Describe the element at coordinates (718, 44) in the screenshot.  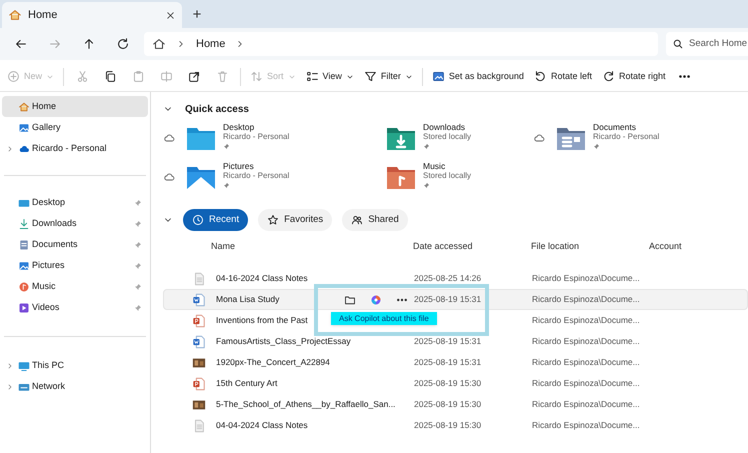
I see `search-field: Search Home` at that location.